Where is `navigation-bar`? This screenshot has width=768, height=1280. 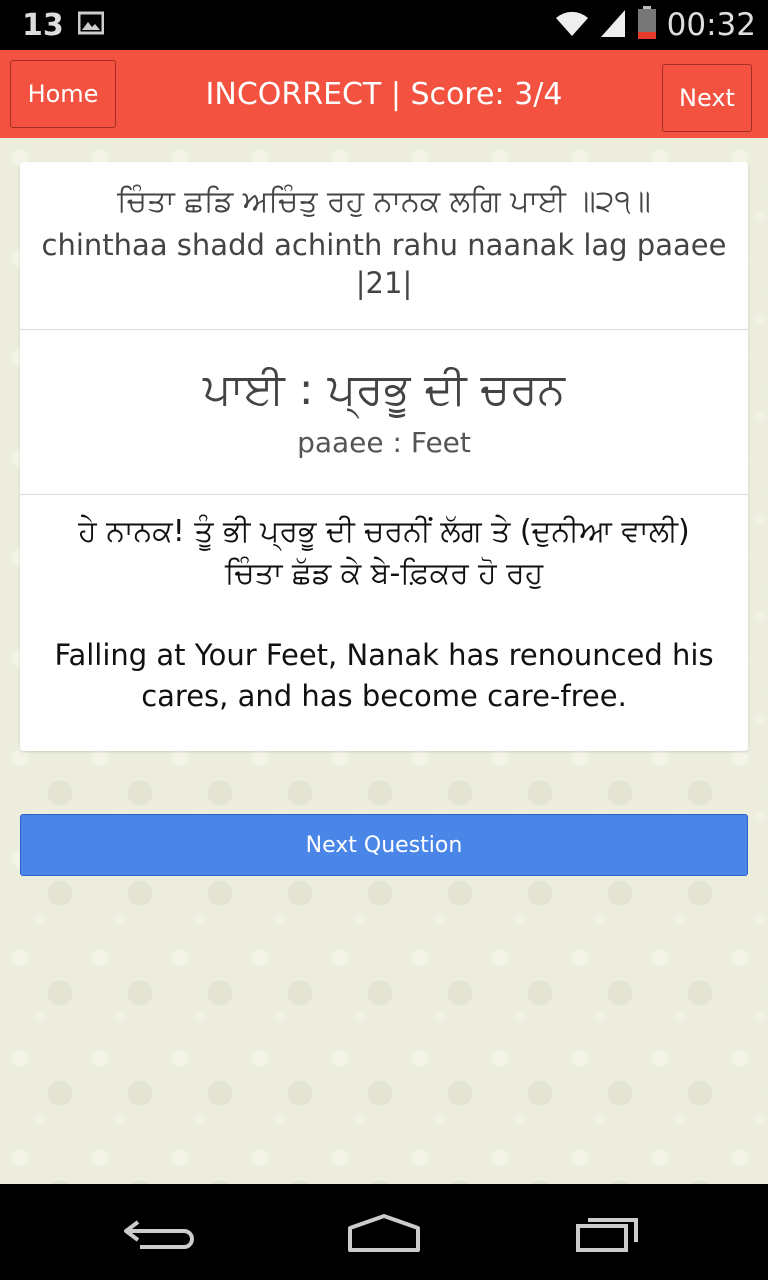
navigation-bar is located at coordinates (384, 1232).